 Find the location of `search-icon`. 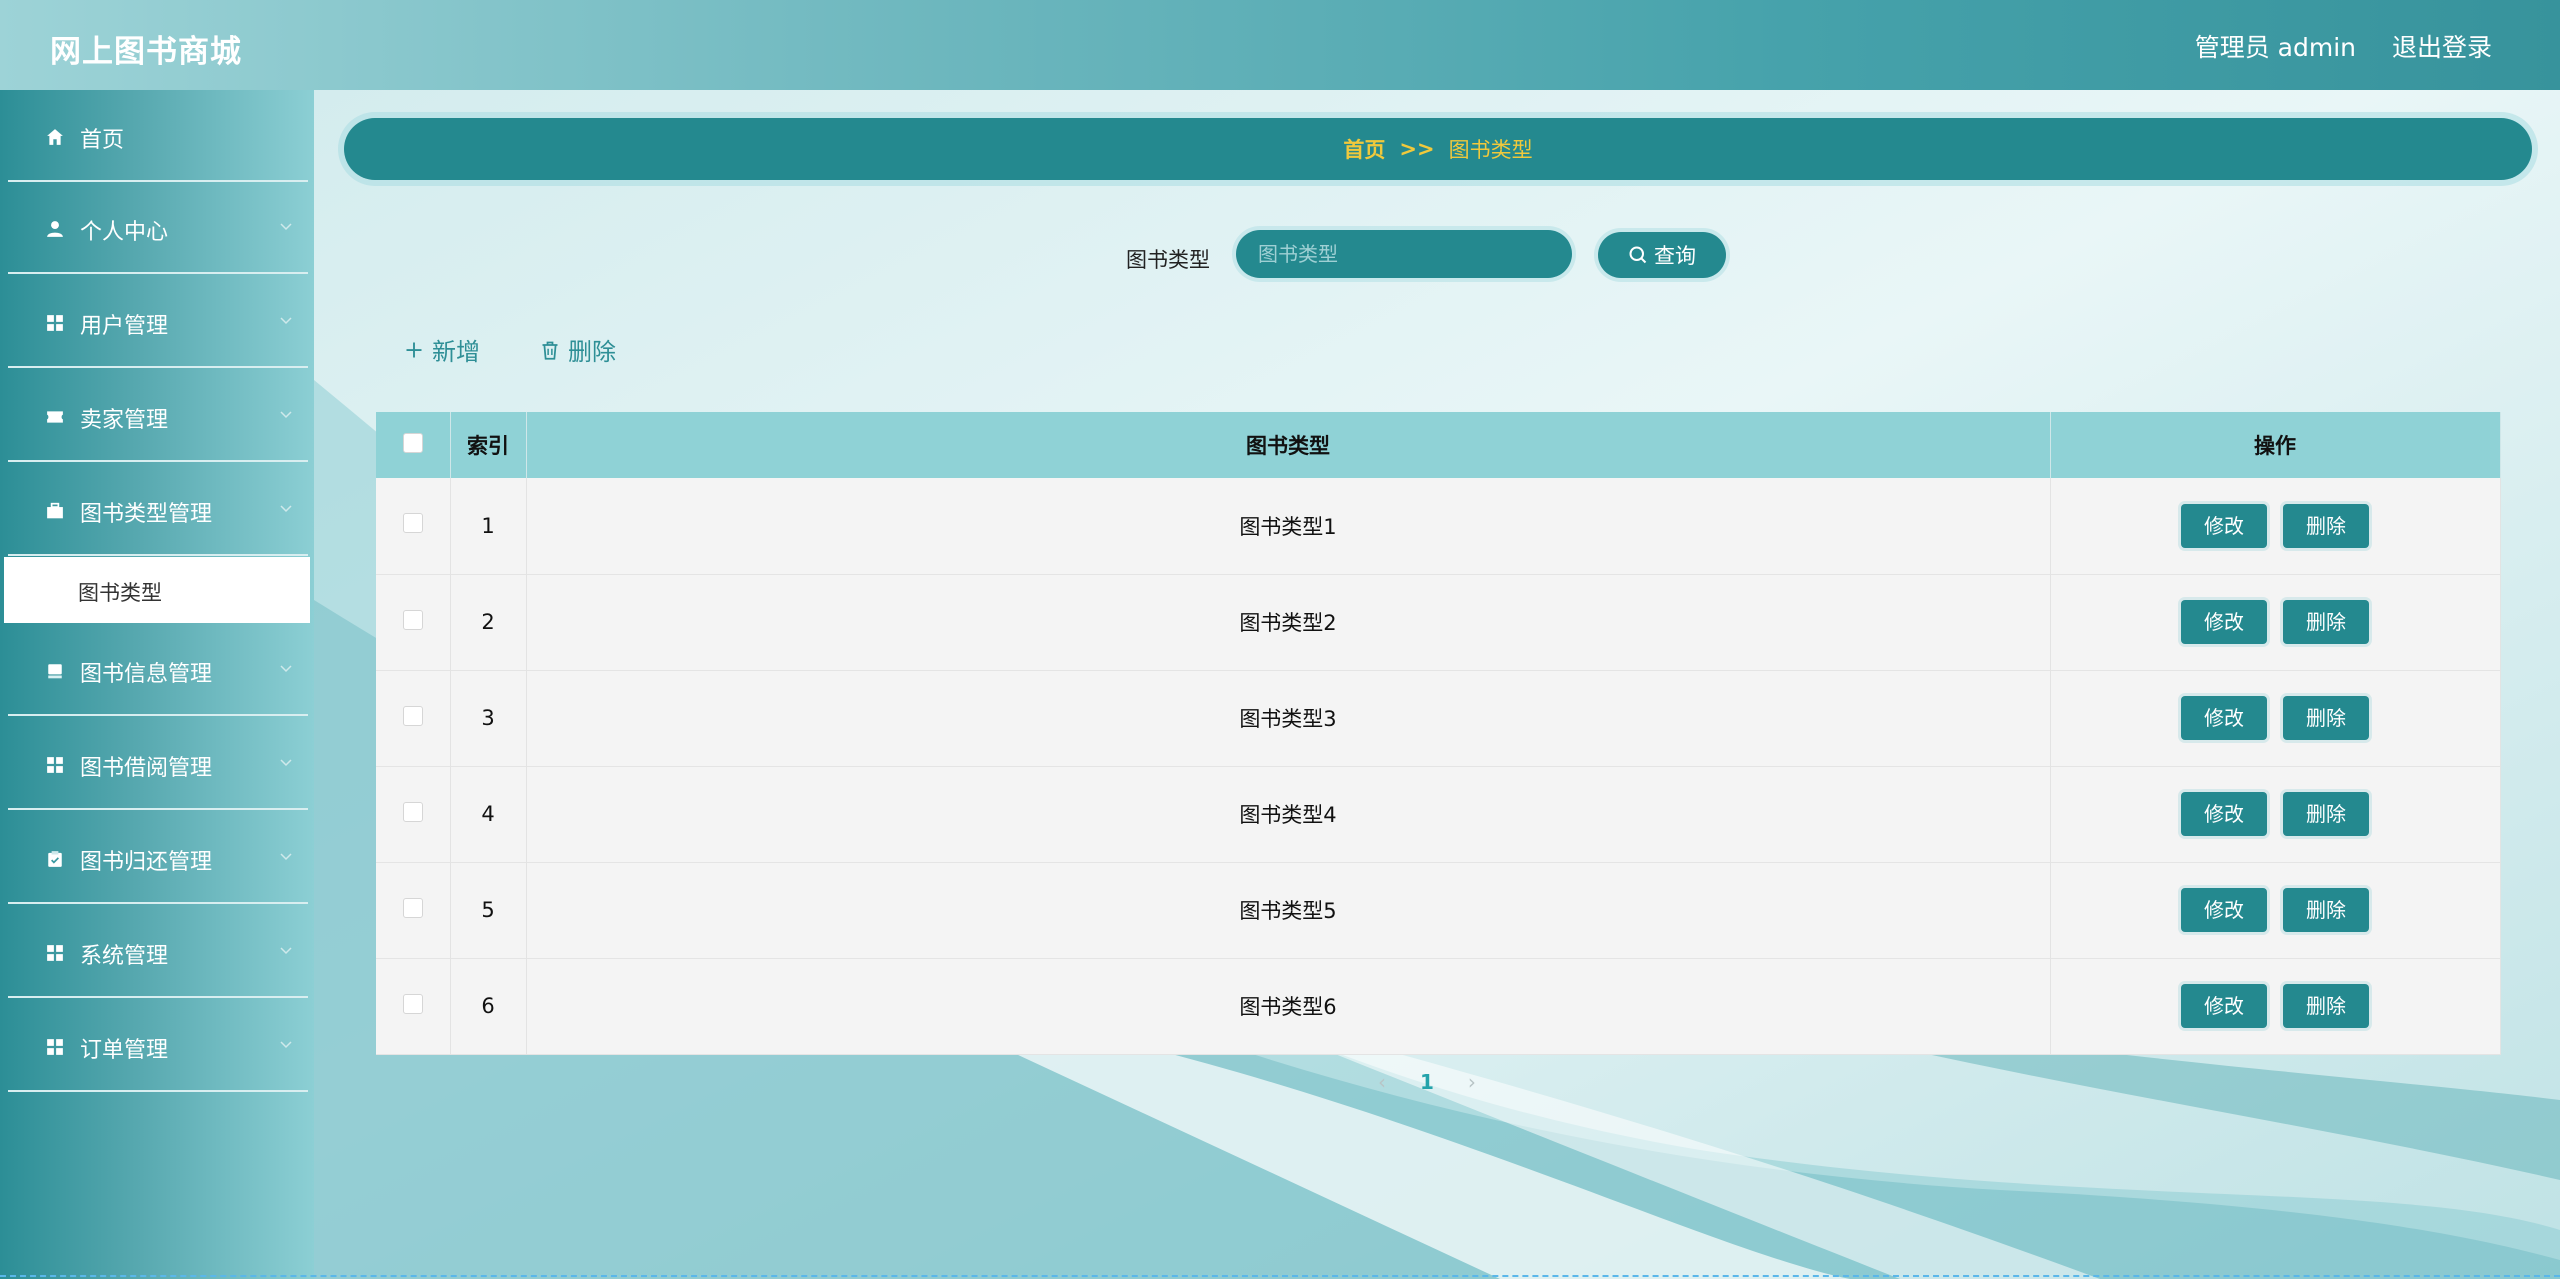

search-icon is located at coordinates (1638, 255).